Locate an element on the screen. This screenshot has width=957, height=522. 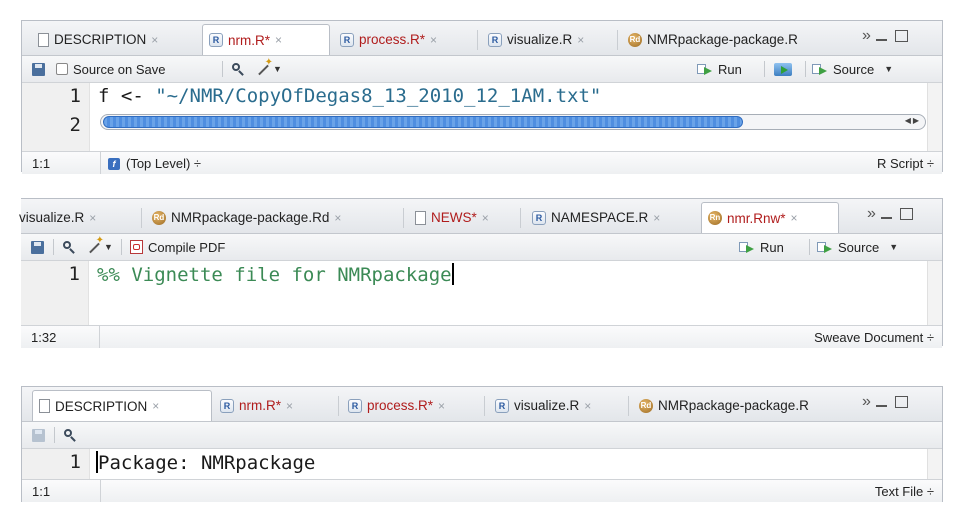
file-type-selector: Sweave Document ÷ is located at coordinates (874, 337).